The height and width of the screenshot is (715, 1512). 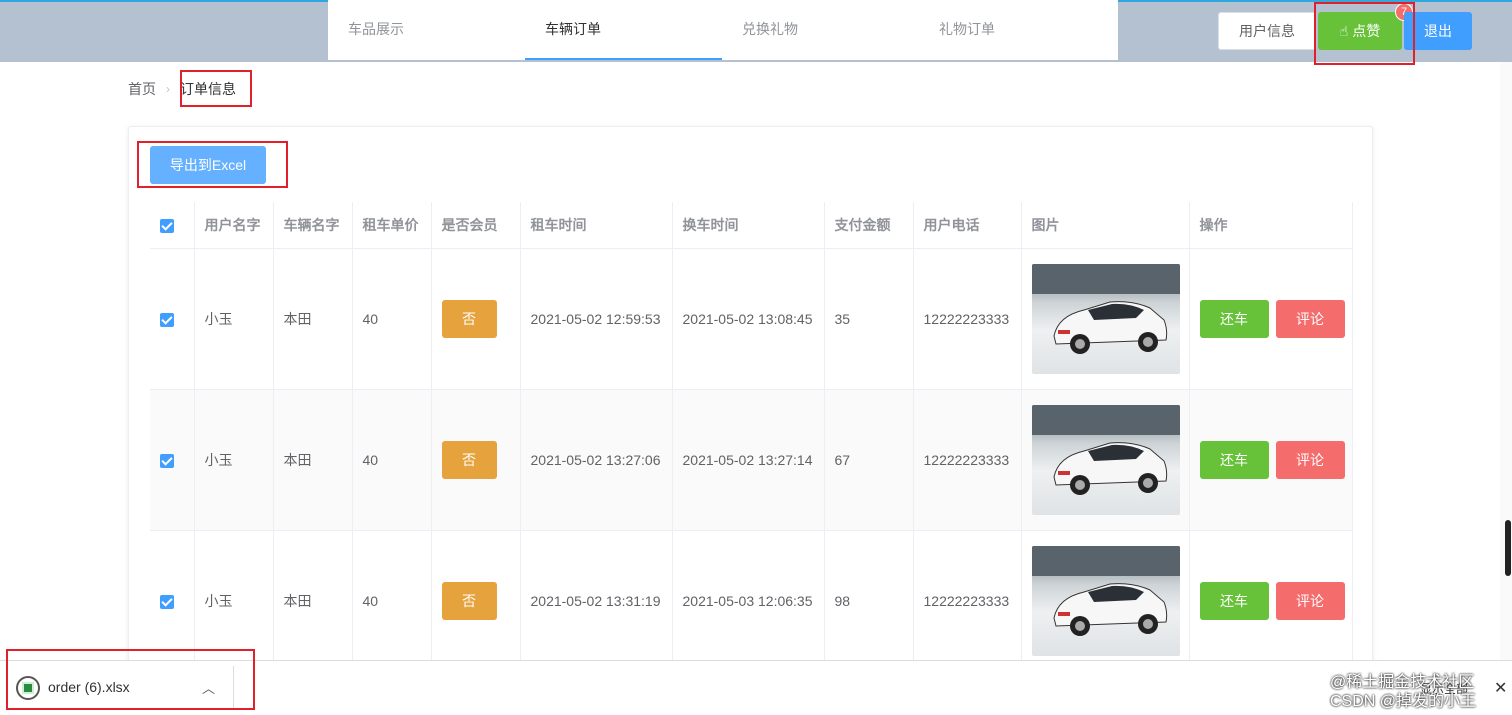 What do you see at coordinates (748, 319) in the screenshot?
I see `cell-return-time: 2021-05-02 13:08:45` at bounding box center [748, 319].